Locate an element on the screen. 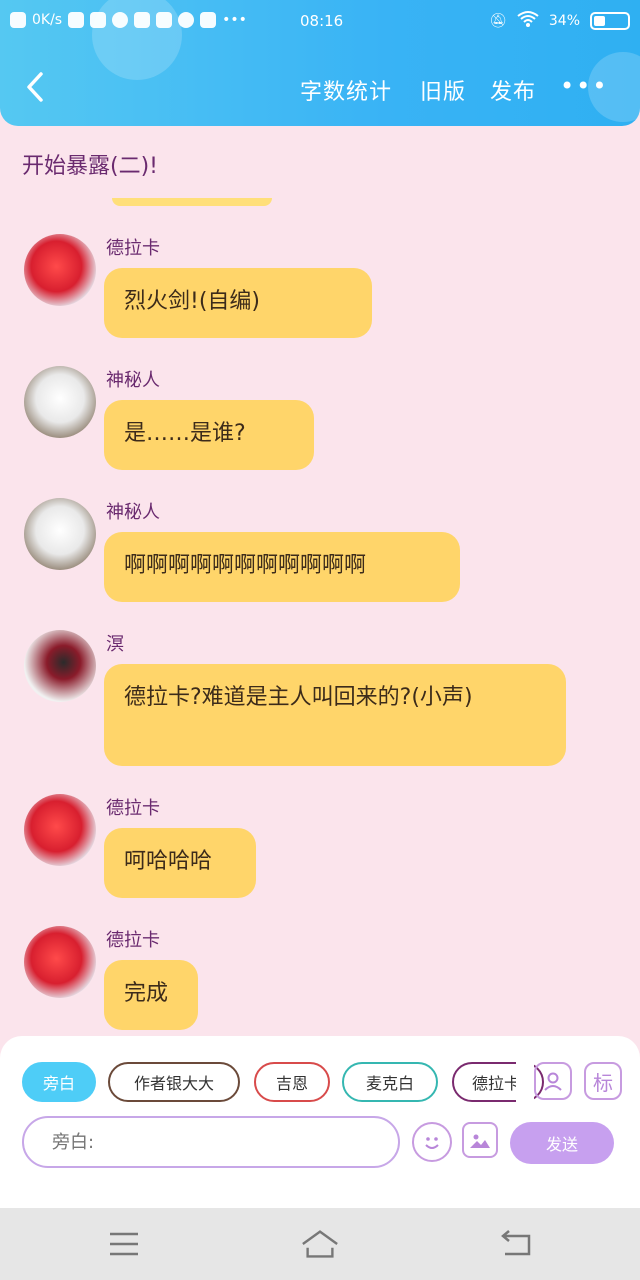 This screenshot has height=1280, width=640. wifi-icon is located at coordinates (528, 21).